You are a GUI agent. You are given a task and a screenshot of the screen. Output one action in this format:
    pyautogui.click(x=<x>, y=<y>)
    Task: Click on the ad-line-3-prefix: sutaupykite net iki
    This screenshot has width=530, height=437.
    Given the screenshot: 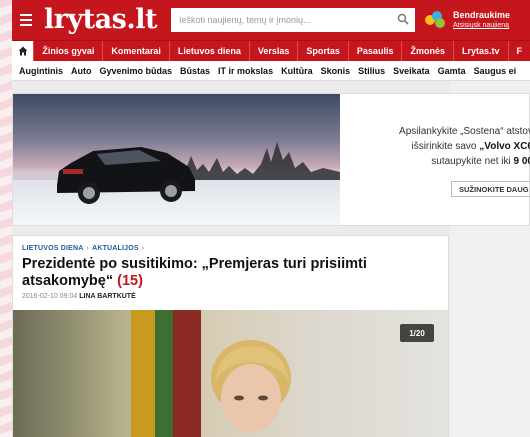 What is the action you would take?
    pyautogui.click(x=472, y=161)
    